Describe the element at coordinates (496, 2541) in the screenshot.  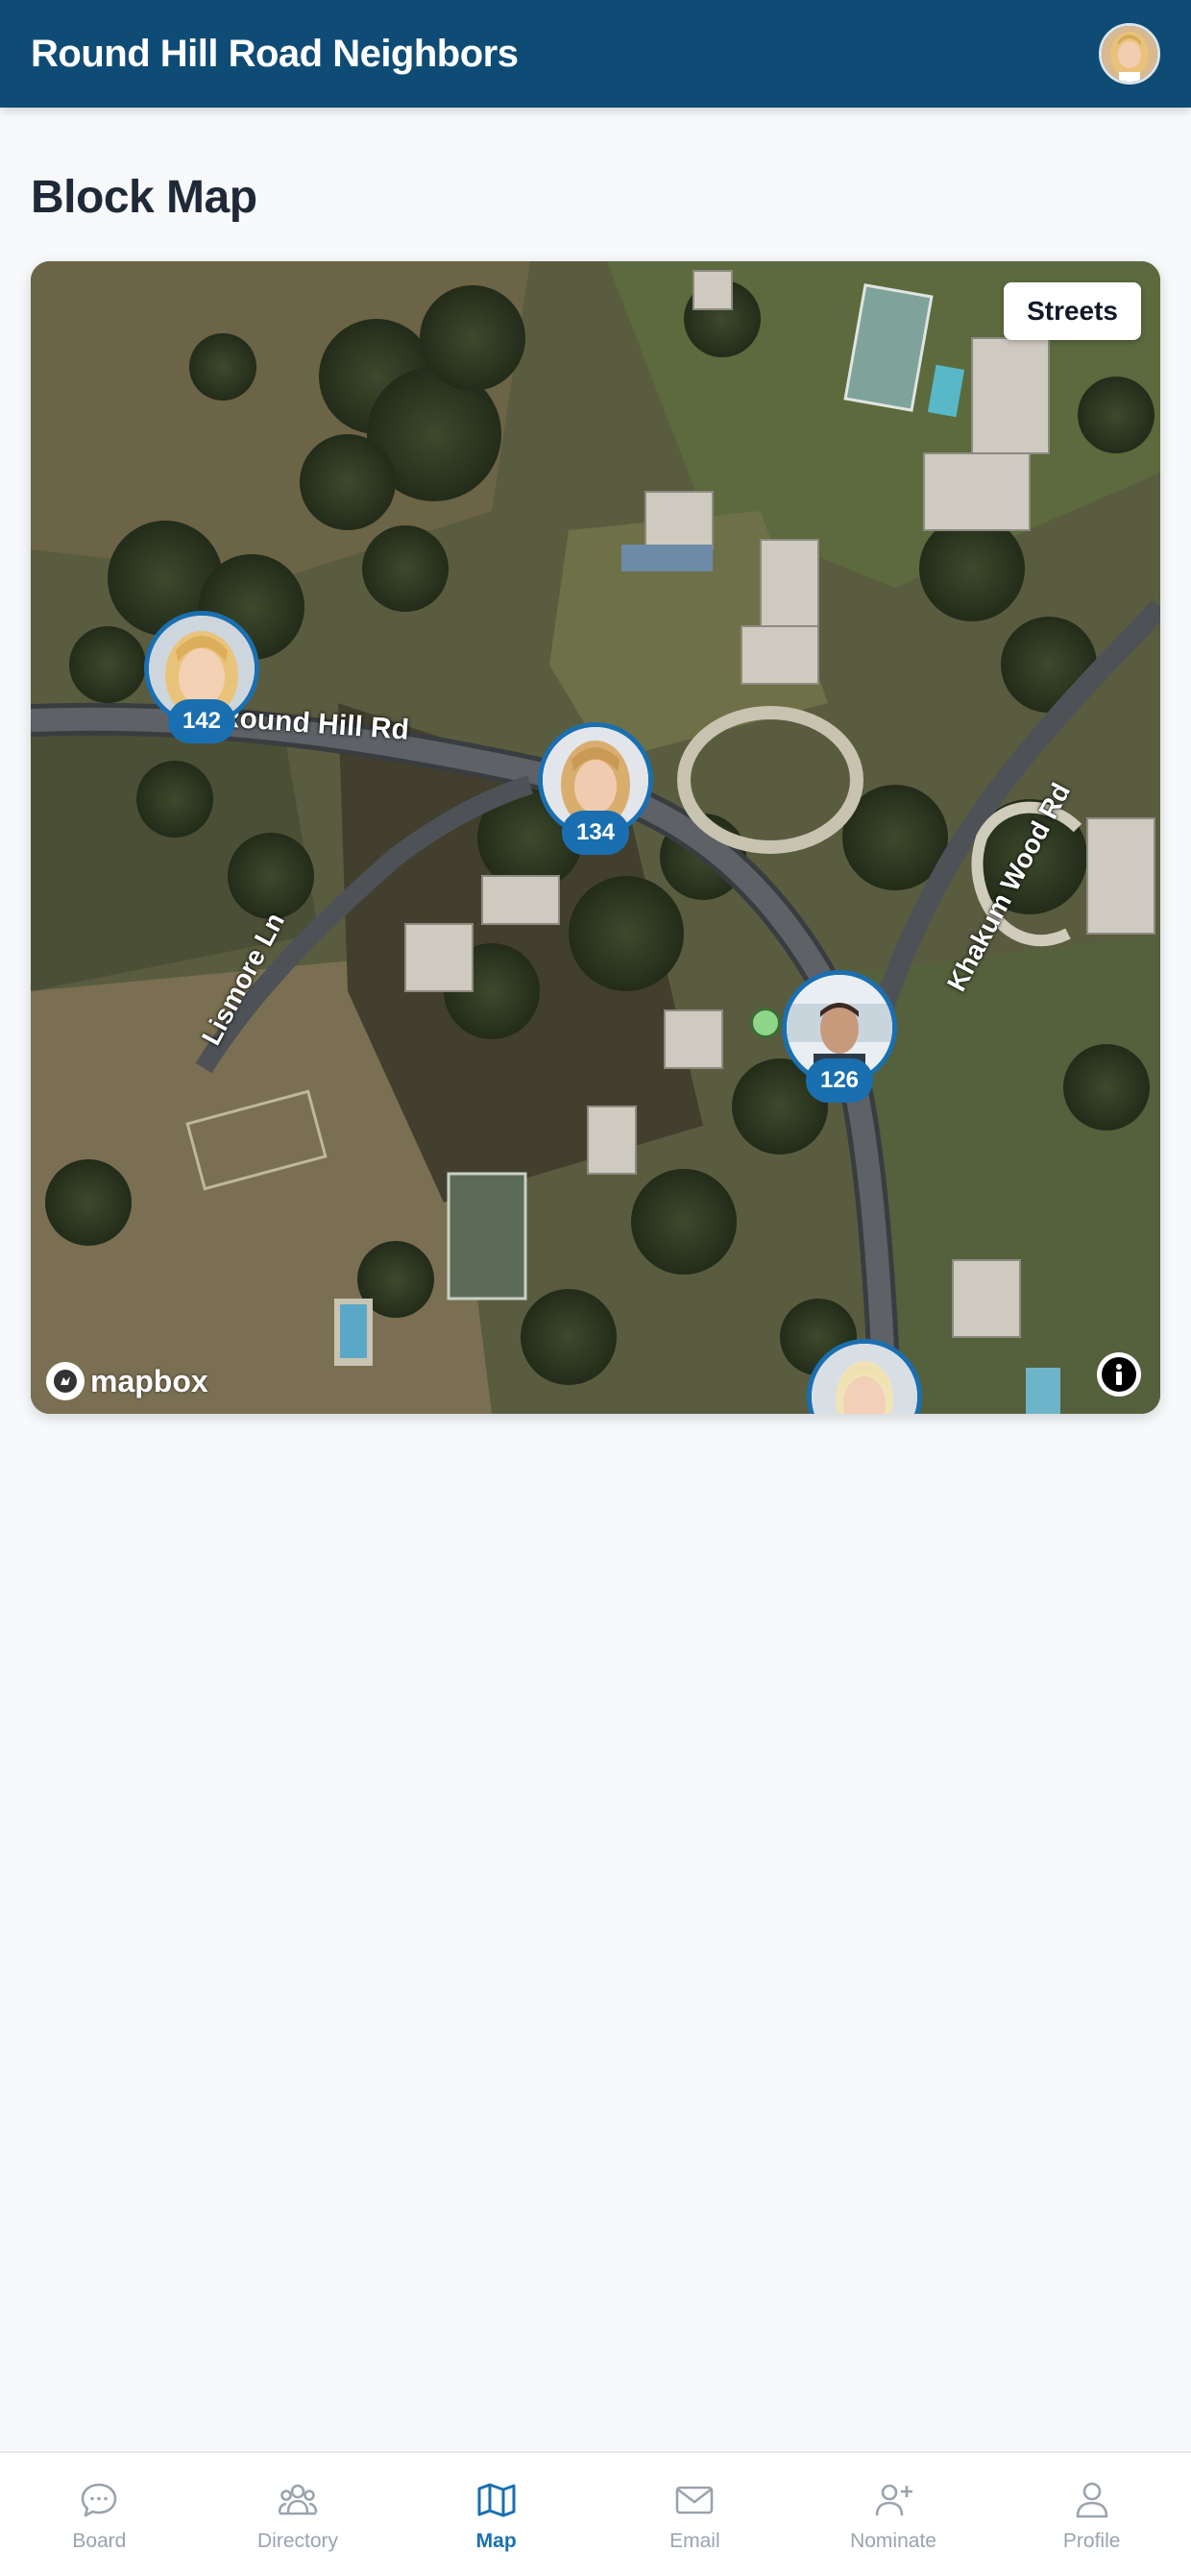
I see `nav-label: Map` at that location.